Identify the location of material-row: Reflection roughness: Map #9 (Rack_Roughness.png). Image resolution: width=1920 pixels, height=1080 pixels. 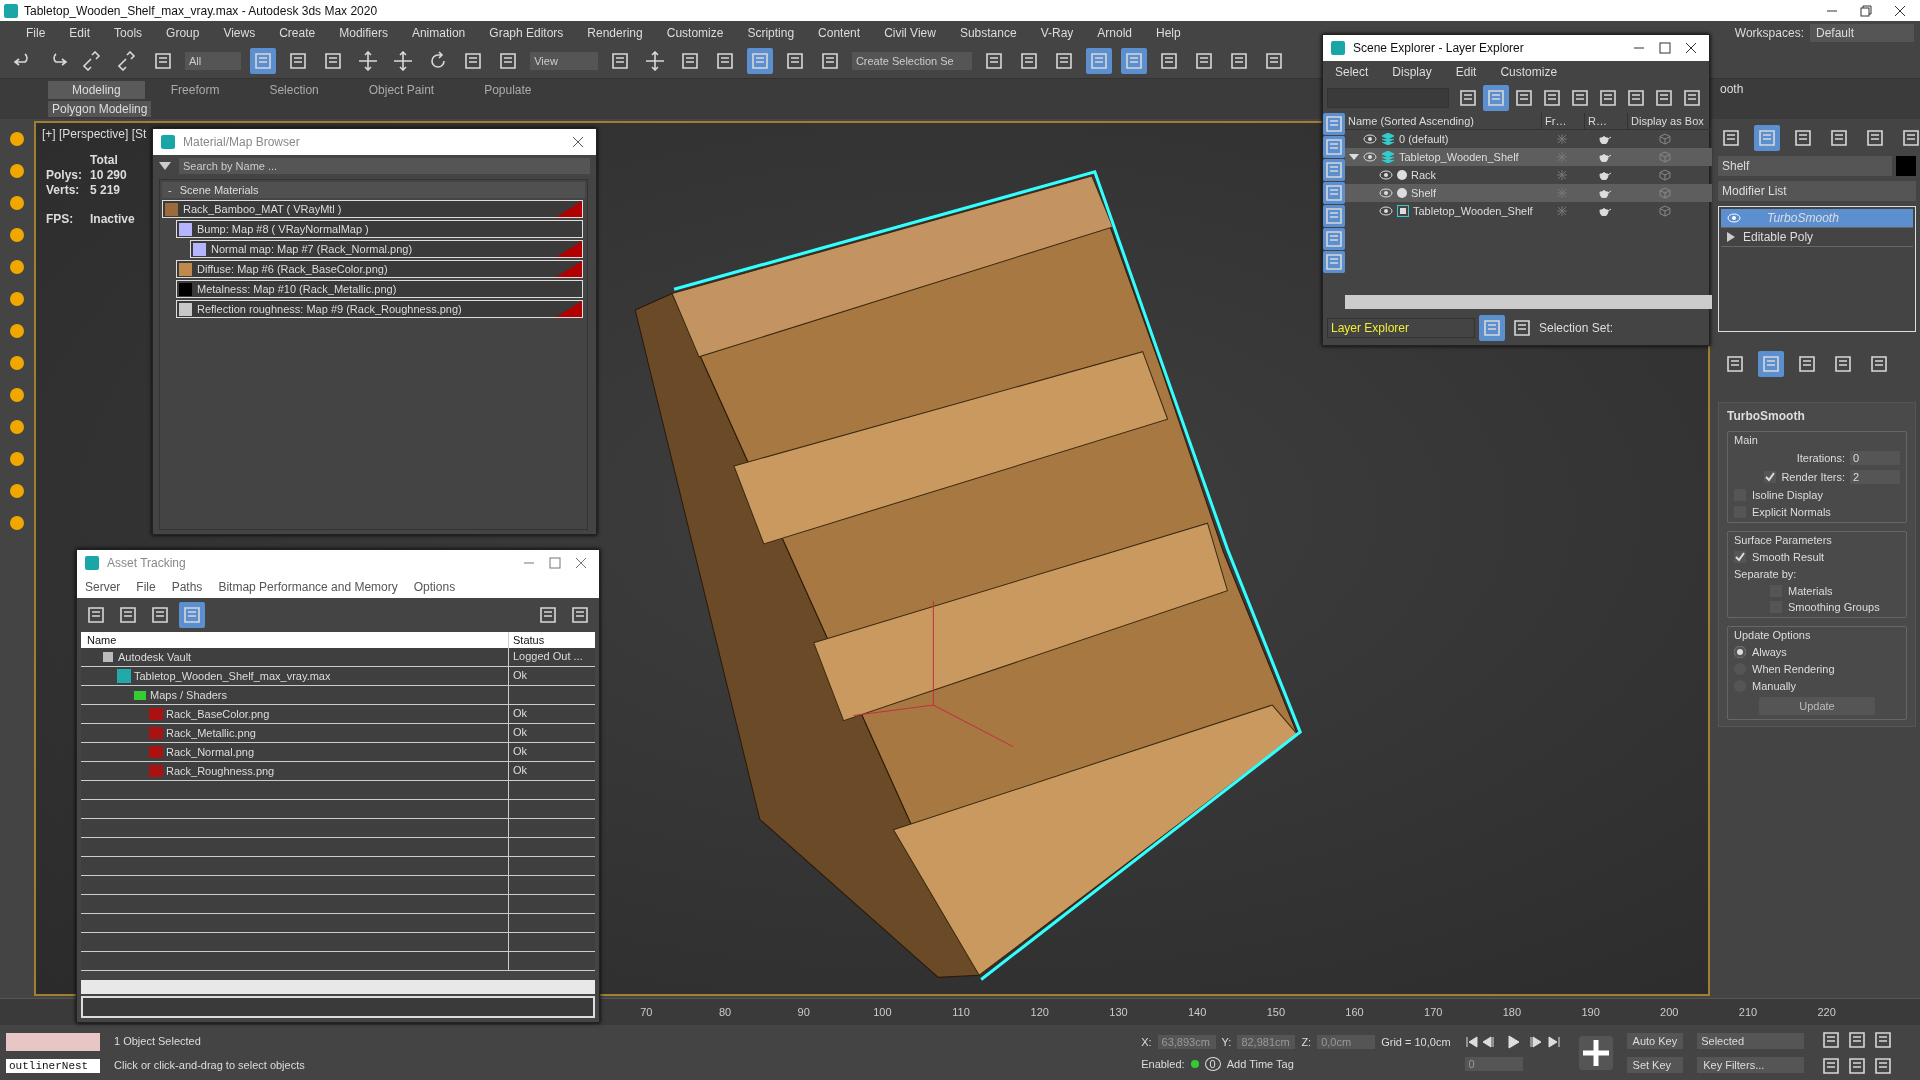
(379, 309).